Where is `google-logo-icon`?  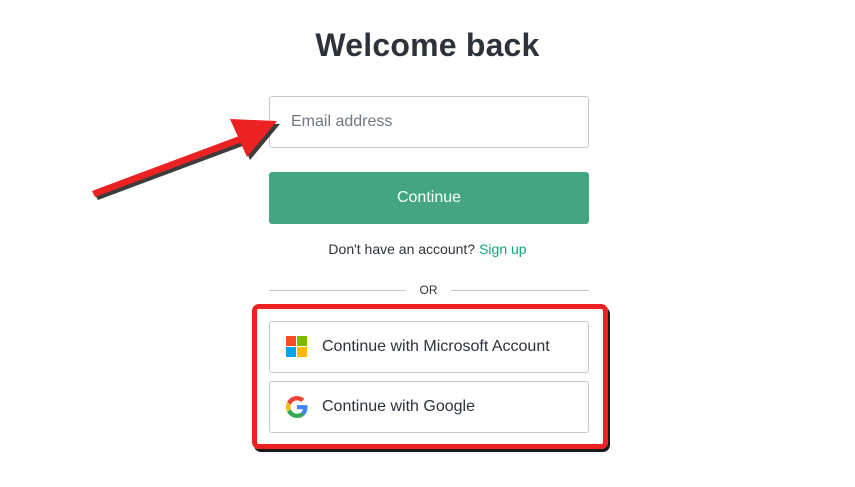
google-logo-icon is located at coordinates (297, 407).